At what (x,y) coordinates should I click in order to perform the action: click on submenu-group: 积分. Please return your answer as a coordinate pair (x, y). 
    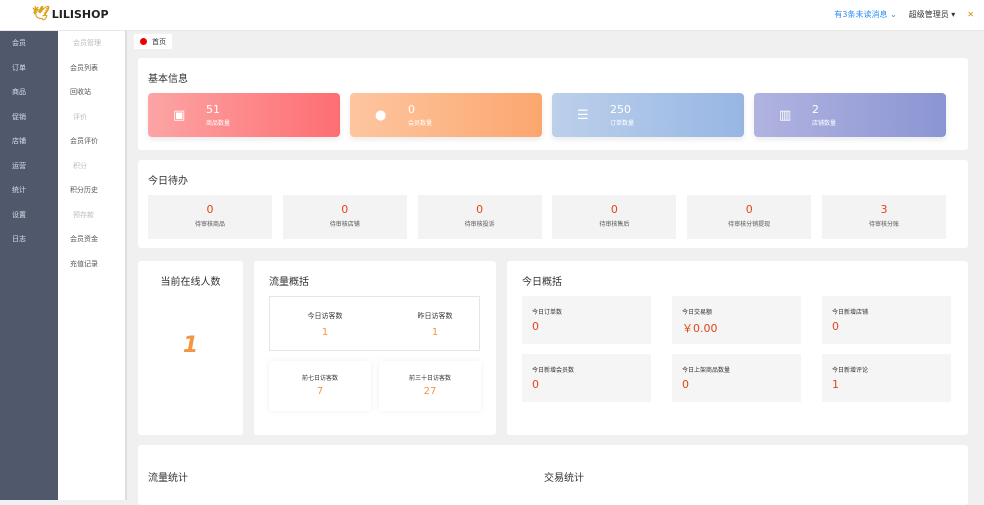
    Looking at the image, I should click on (80, 165).